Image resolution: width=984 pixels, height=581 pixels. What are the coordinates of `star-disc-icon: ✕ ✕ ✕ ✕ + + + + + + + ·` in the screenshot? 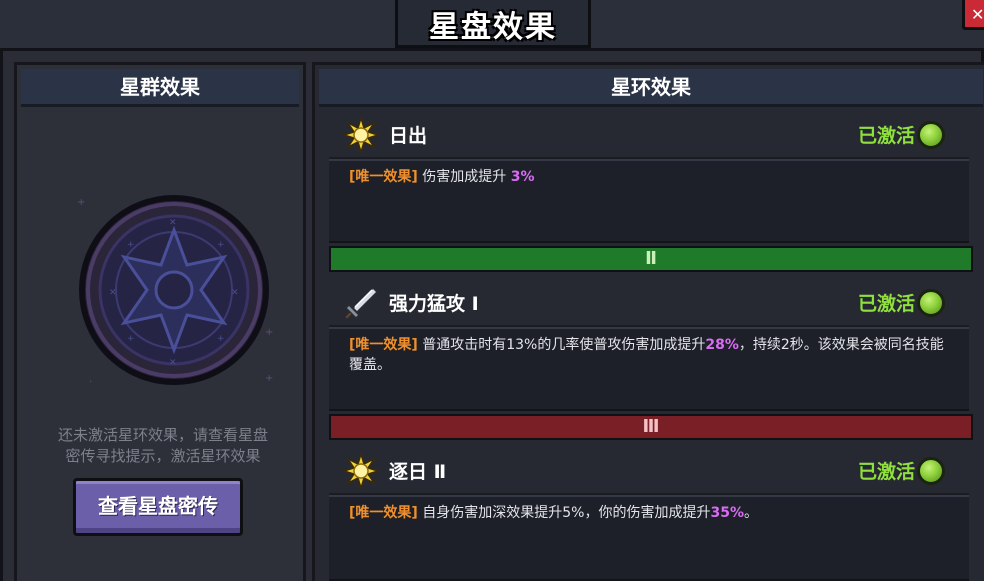 It's located at (174, 290).